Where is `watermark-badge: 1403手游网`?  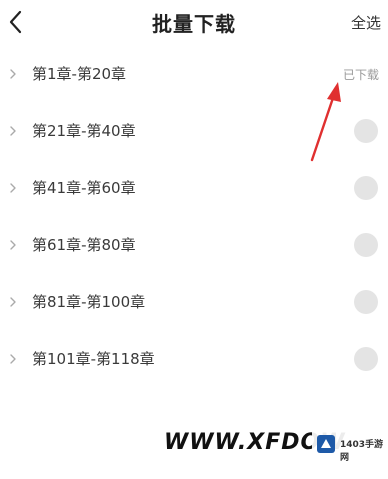
watermark-badge: 1403手游网 is located at coordinates (350, 445).